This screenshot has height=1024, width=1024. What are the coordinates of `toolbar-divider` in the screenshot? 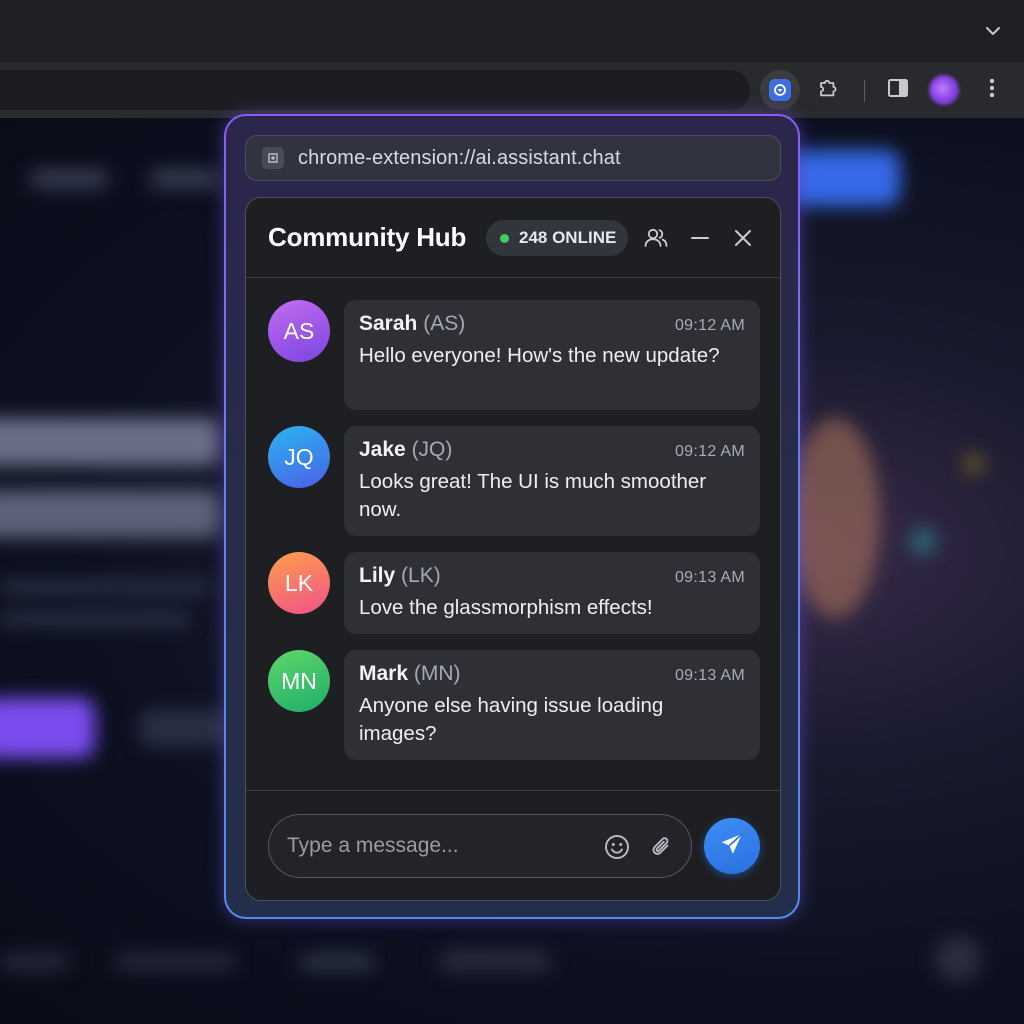 It's located at (864, 91).